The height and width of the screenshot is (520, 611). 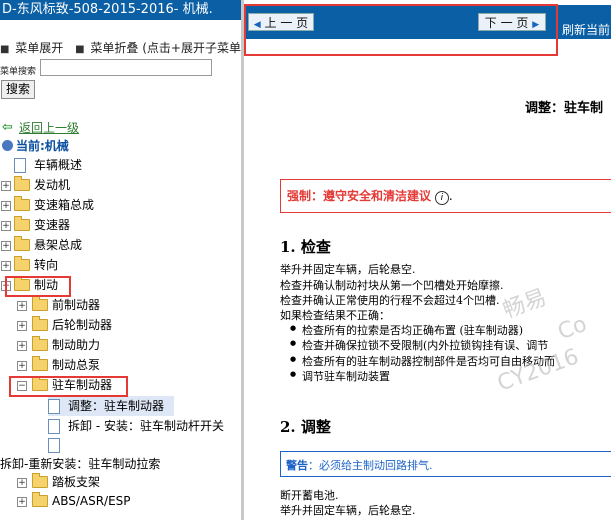 What do you see at coordinates (305, 247) in the screenshot?
I see `section-title-check: 1. 检查` at bounding box center [305, 247].